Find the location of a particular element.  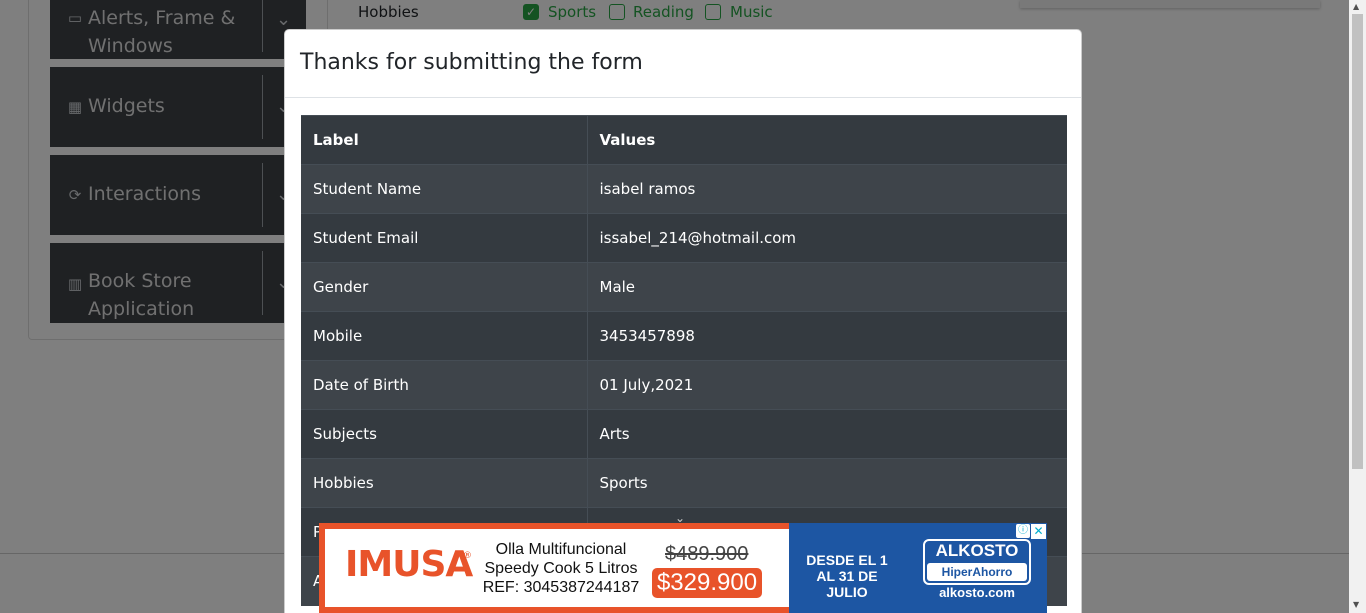

product-line: Speedy Cook 5 Litros is located at coordinates (561, 568).